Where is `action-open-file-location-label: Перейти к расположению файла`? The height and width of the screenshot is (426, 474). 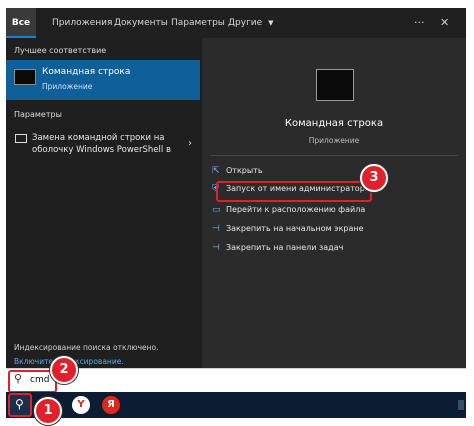 action-open-file-location-label: Перейти к расположению файла is located at coordinates (296, 209).